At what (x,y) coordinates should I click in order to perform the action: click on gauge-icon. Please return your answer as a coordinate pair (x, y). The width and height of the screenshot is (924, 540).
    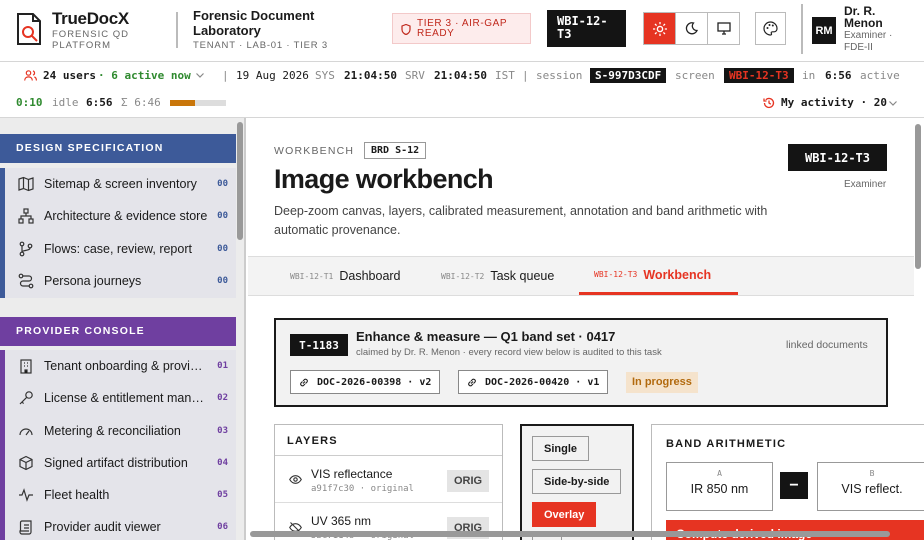
    Looking at the image, I should click on (26, 432).